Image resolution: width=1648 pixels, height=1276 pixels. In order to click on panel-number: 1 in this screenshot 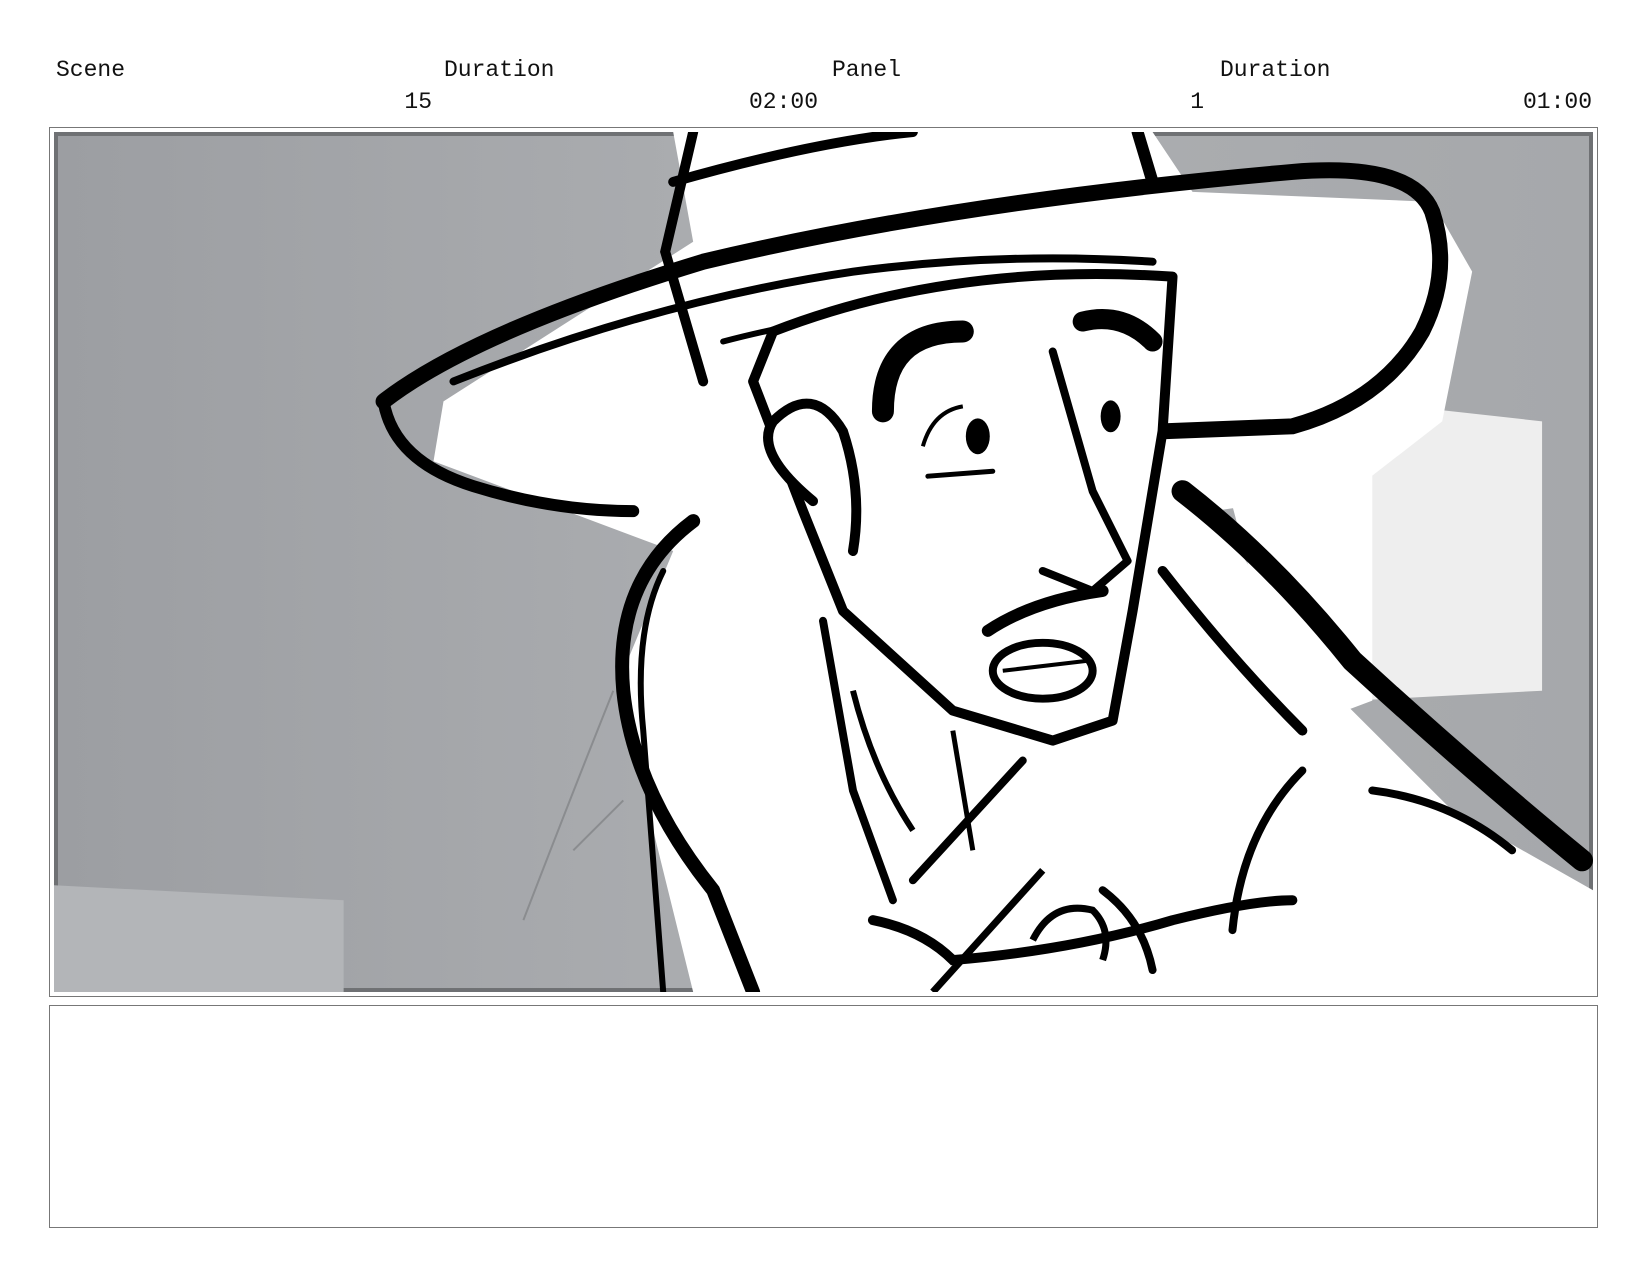, I will do `click(1197, 102)`.